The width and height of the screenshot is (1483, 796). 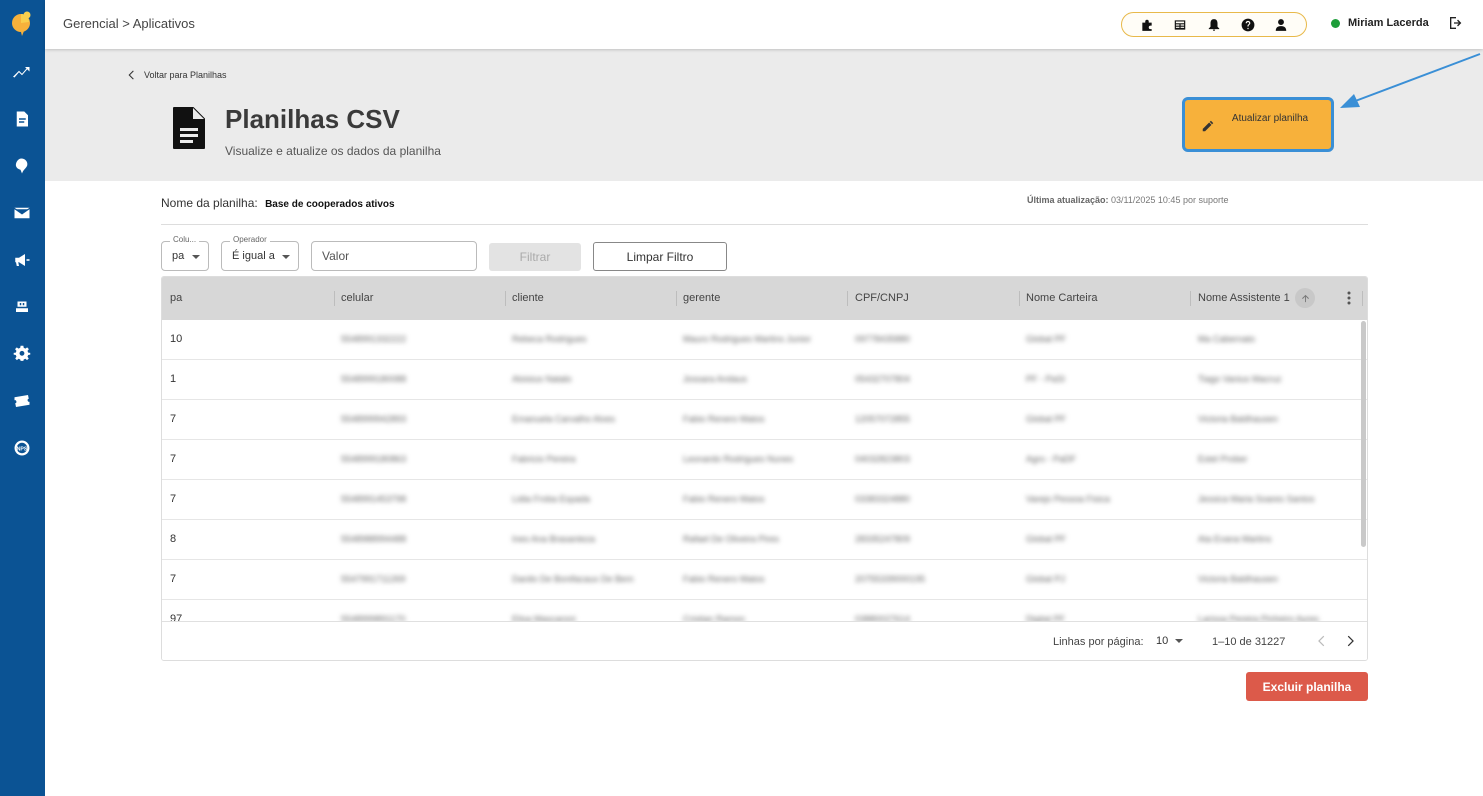 I want to click on svg-text: NPS, so click(x=22, y=449).